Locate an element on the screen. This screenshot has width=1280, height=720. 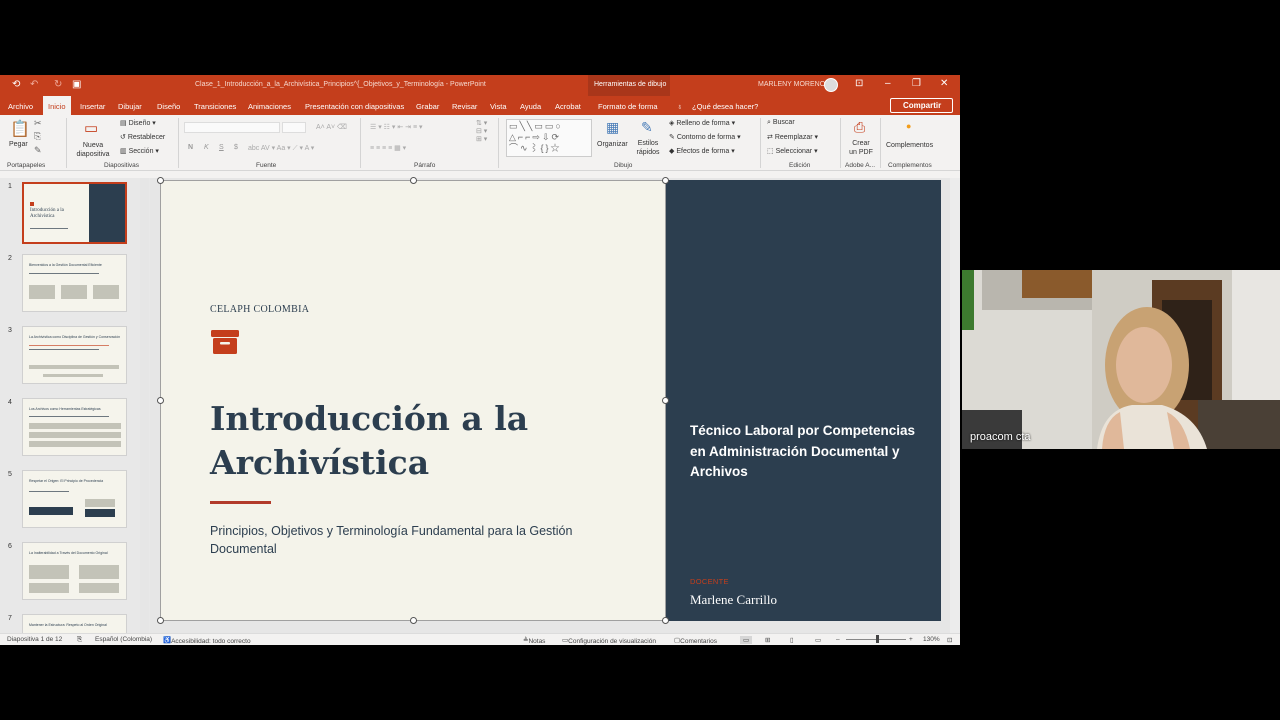
font-size-buttons: A˄ A˅ ⌫ is located at coordinates (331, 127).